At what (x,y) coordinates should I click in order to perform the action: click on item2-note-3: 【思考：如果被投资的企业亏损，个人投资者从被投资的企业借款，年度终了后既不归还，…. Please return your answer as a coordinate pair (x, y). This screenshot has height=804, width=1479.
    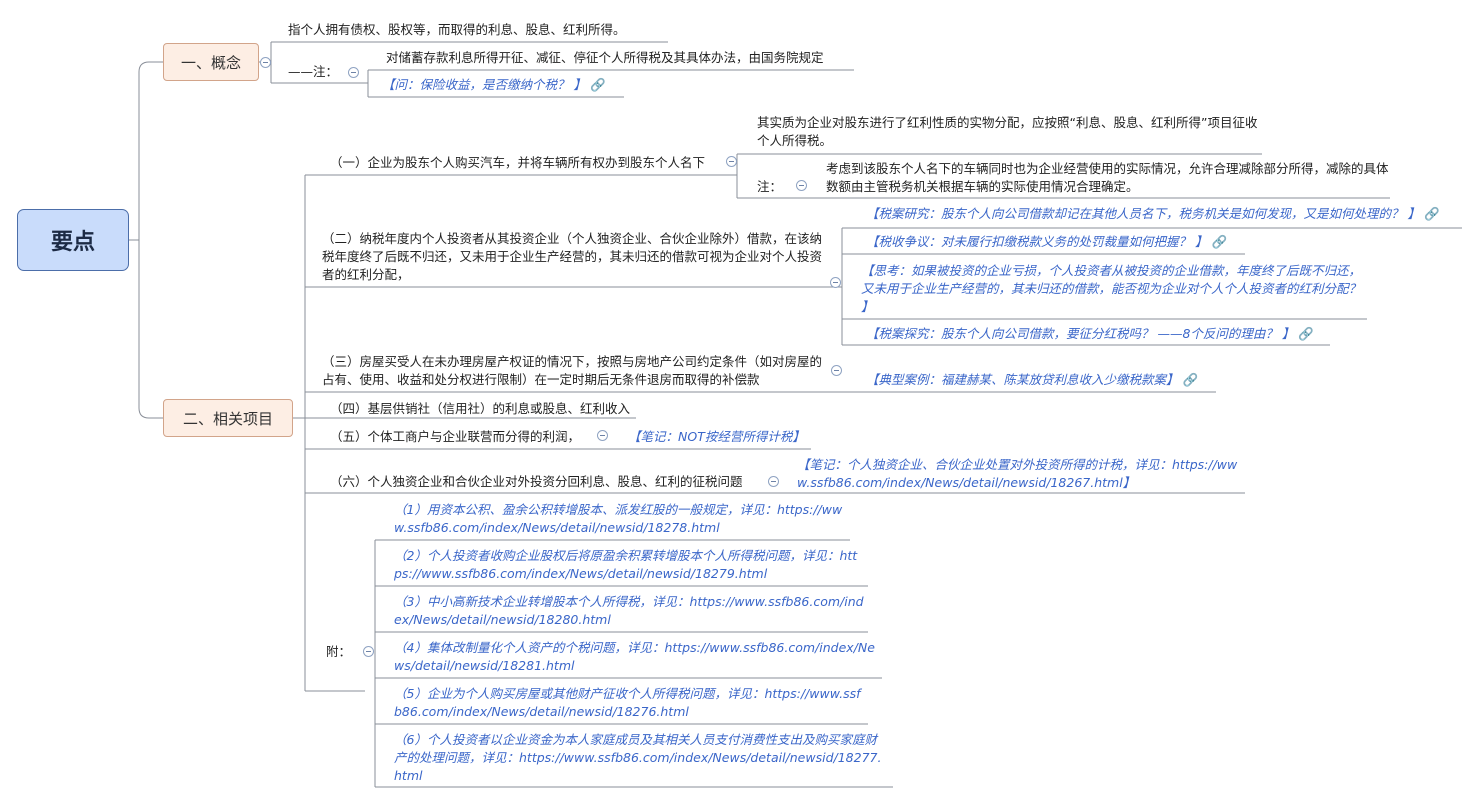
    Looking at the image, I should click on (1111, 289).